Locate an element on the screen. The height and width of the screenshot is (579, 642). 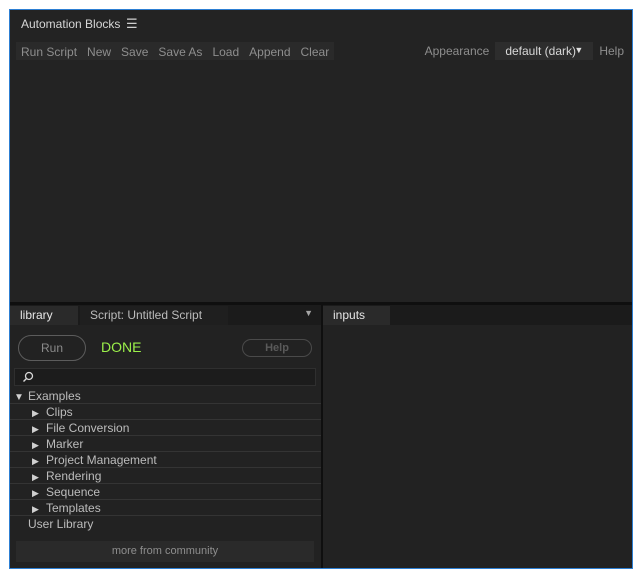
tree-label: Marker is located at coordinates (65, 444).